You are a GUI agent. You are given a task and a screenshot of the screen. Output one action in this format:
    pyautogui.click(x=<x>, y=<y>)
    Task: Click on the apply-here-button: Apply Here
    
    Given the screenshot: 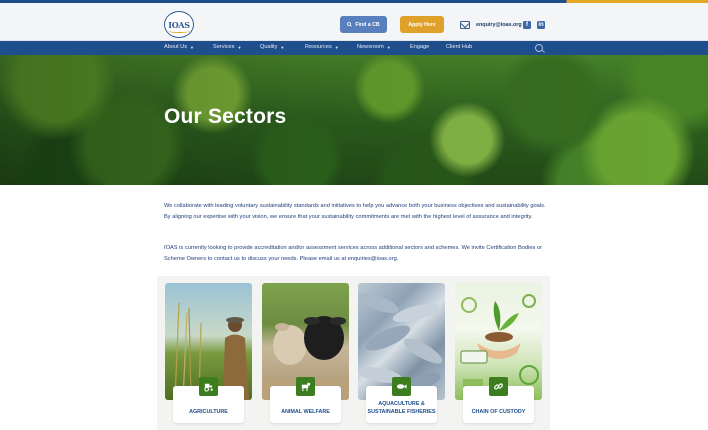 What is the action you would take?
    pyautogui.click(x=422, y=24)
    